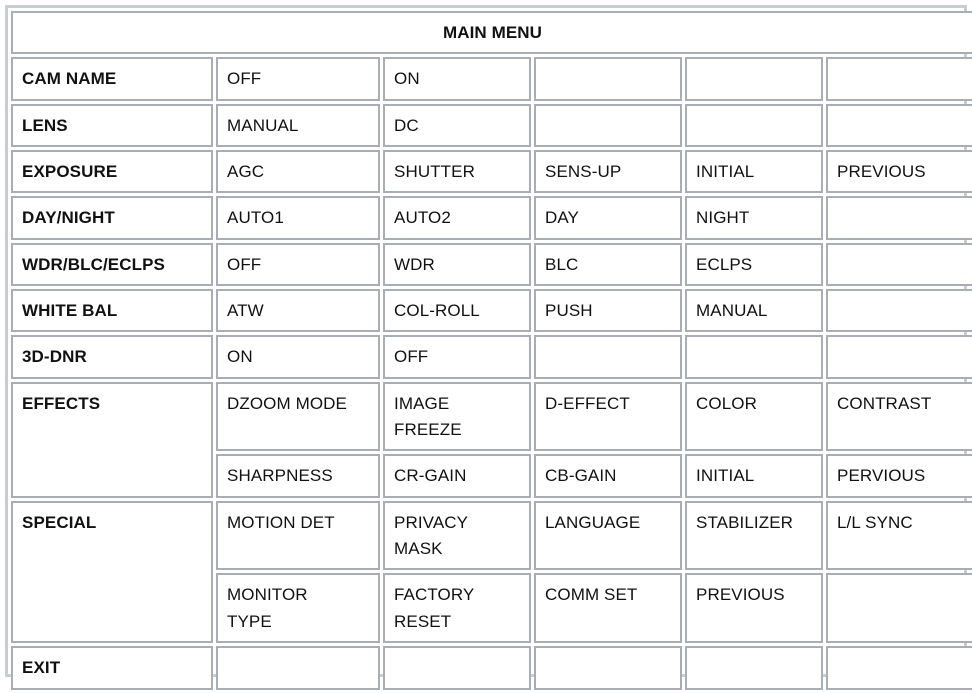 The width and height of the screenshot is (972, 693). Describe the element at coordinates (298, 416) in the screenshot. I see `menu-option-effects-0: DZOOM MODE` at that location.